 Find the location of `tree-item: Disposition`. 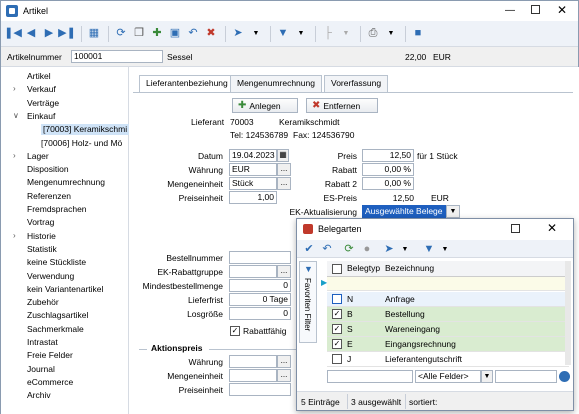

tree-item: Disposition is located at coordinates (48, 169).